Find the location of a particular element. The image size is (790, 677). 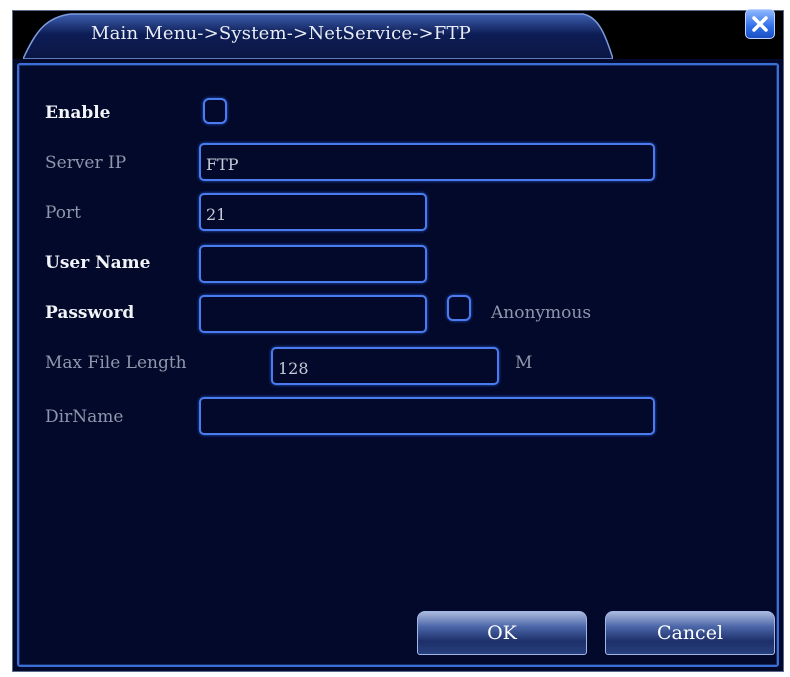

title-bar: Main Menu->System->NetService->FTP is located at coordinates (398, 34).